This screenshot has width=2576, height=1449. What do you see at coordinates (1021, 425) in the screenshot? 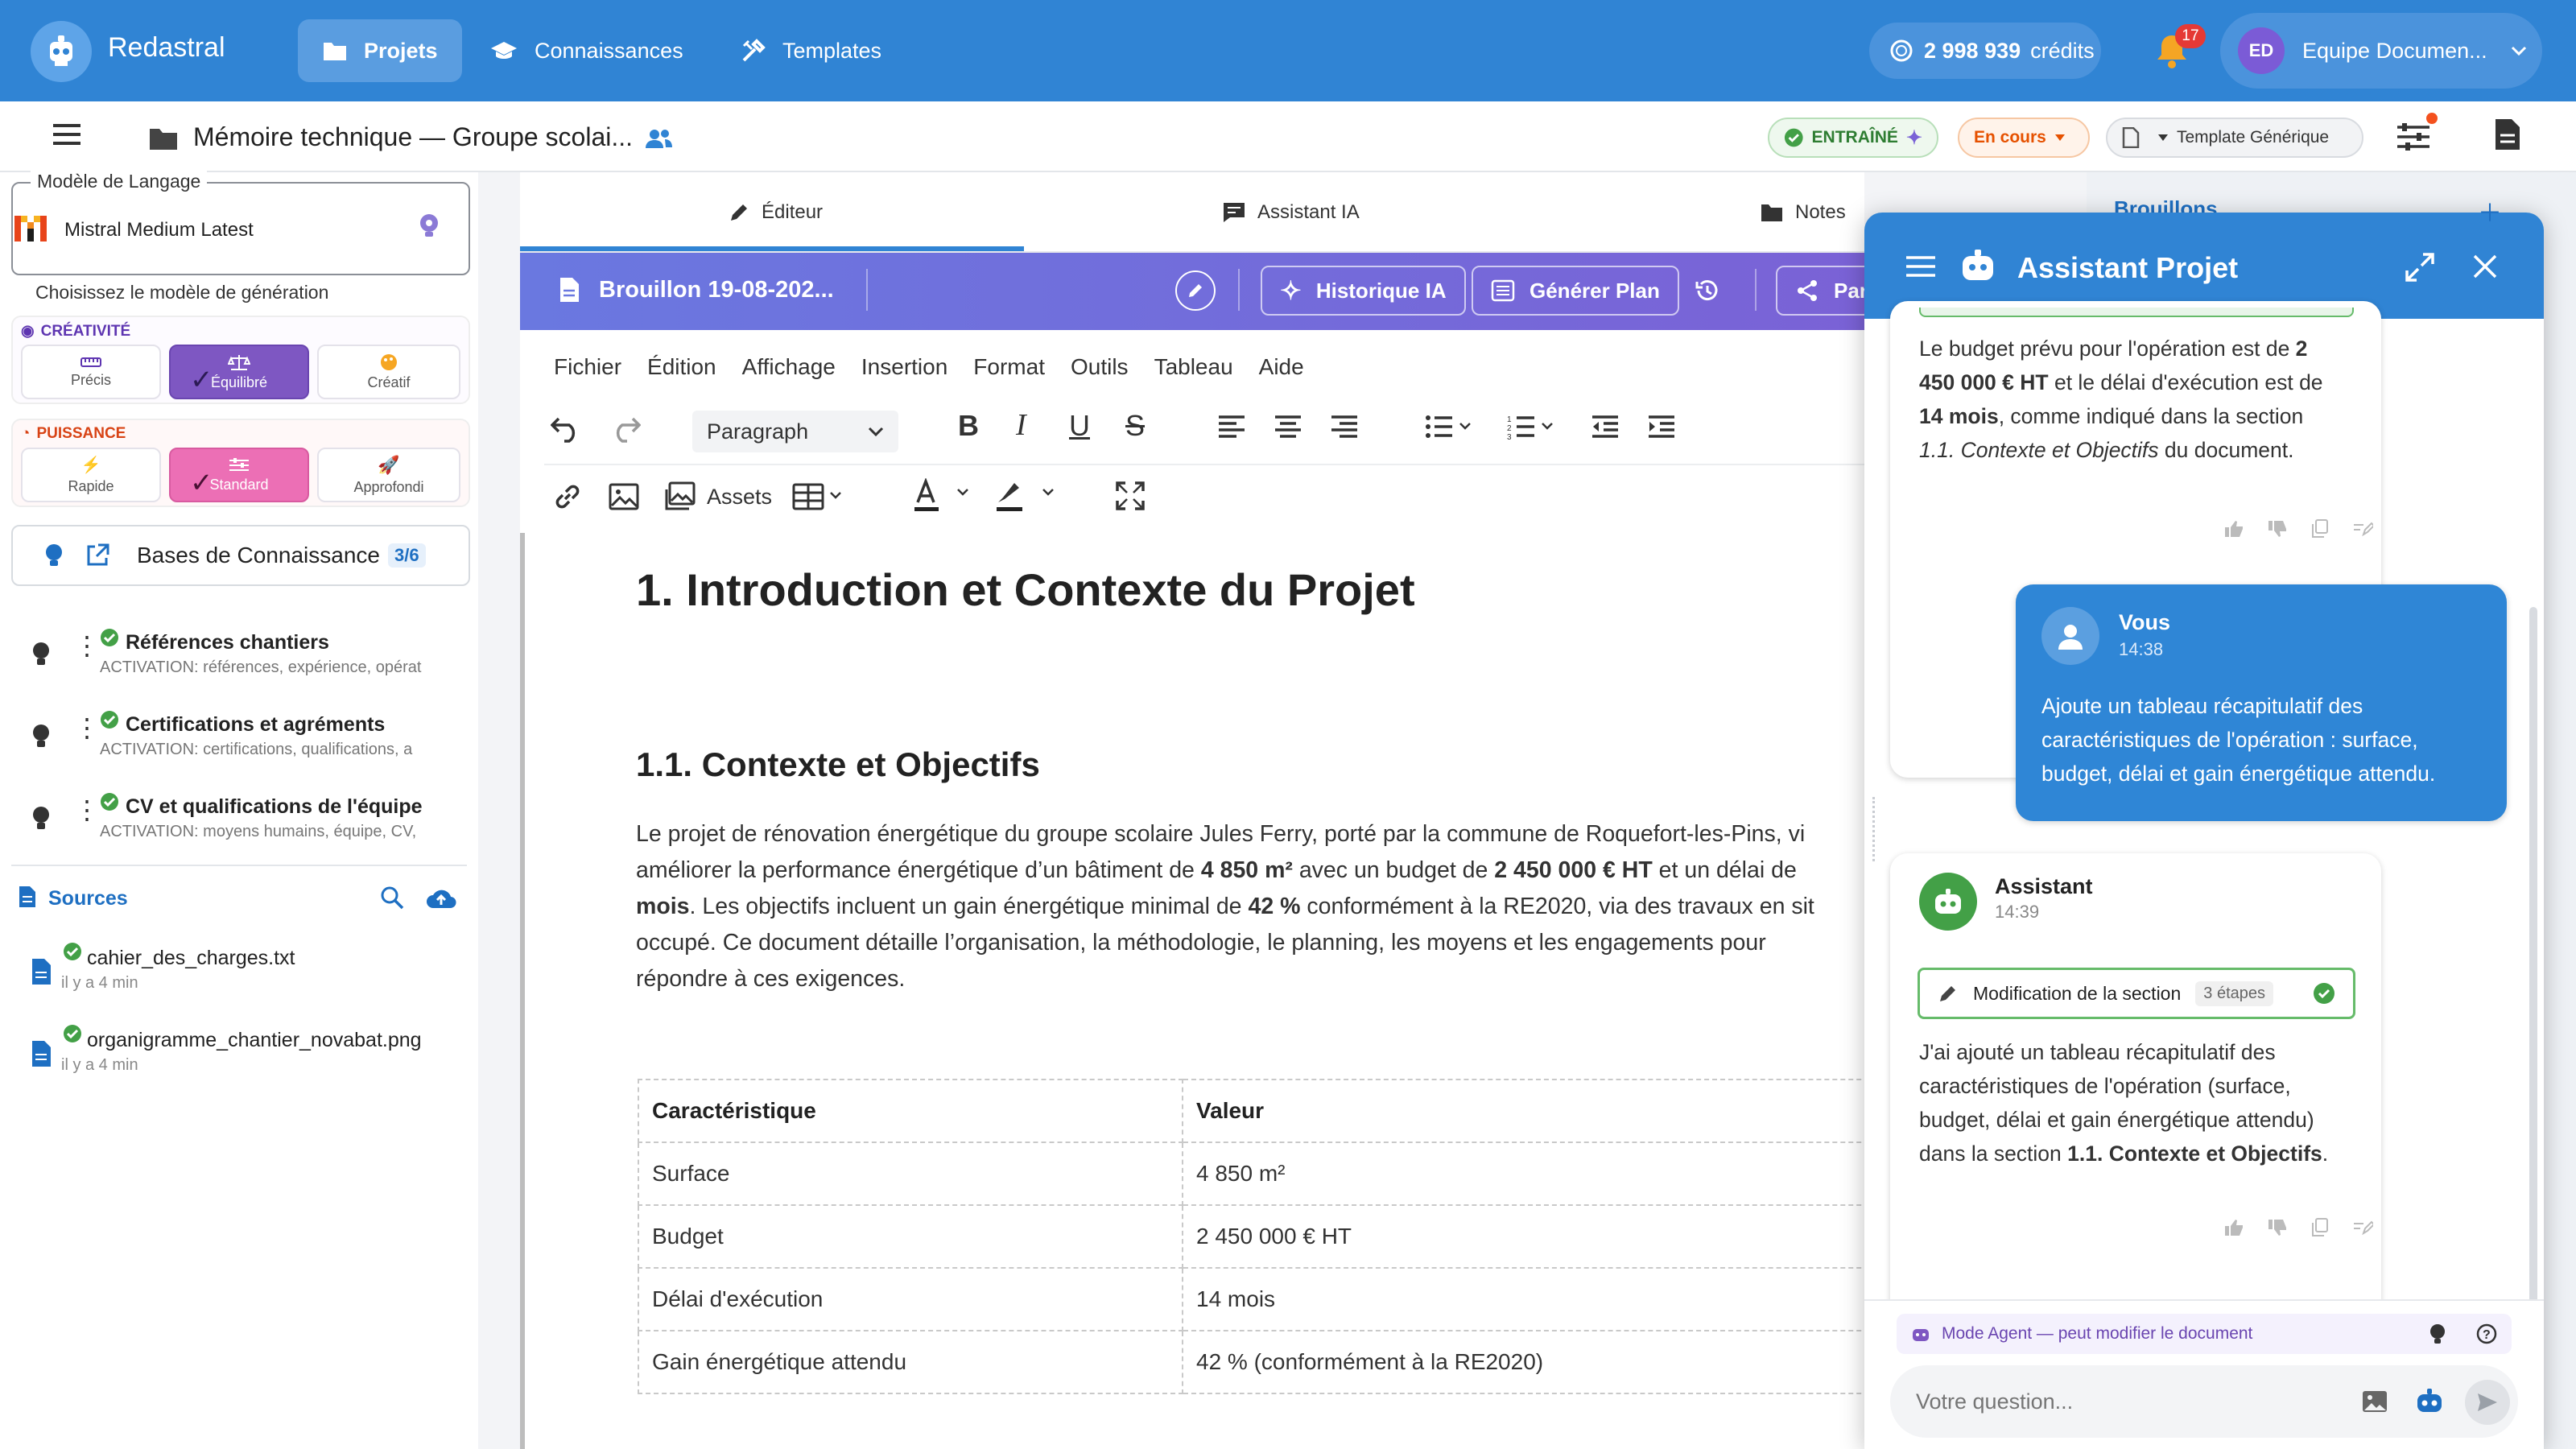
I see `italic-icon: I` at bounding box center [1021, 425].